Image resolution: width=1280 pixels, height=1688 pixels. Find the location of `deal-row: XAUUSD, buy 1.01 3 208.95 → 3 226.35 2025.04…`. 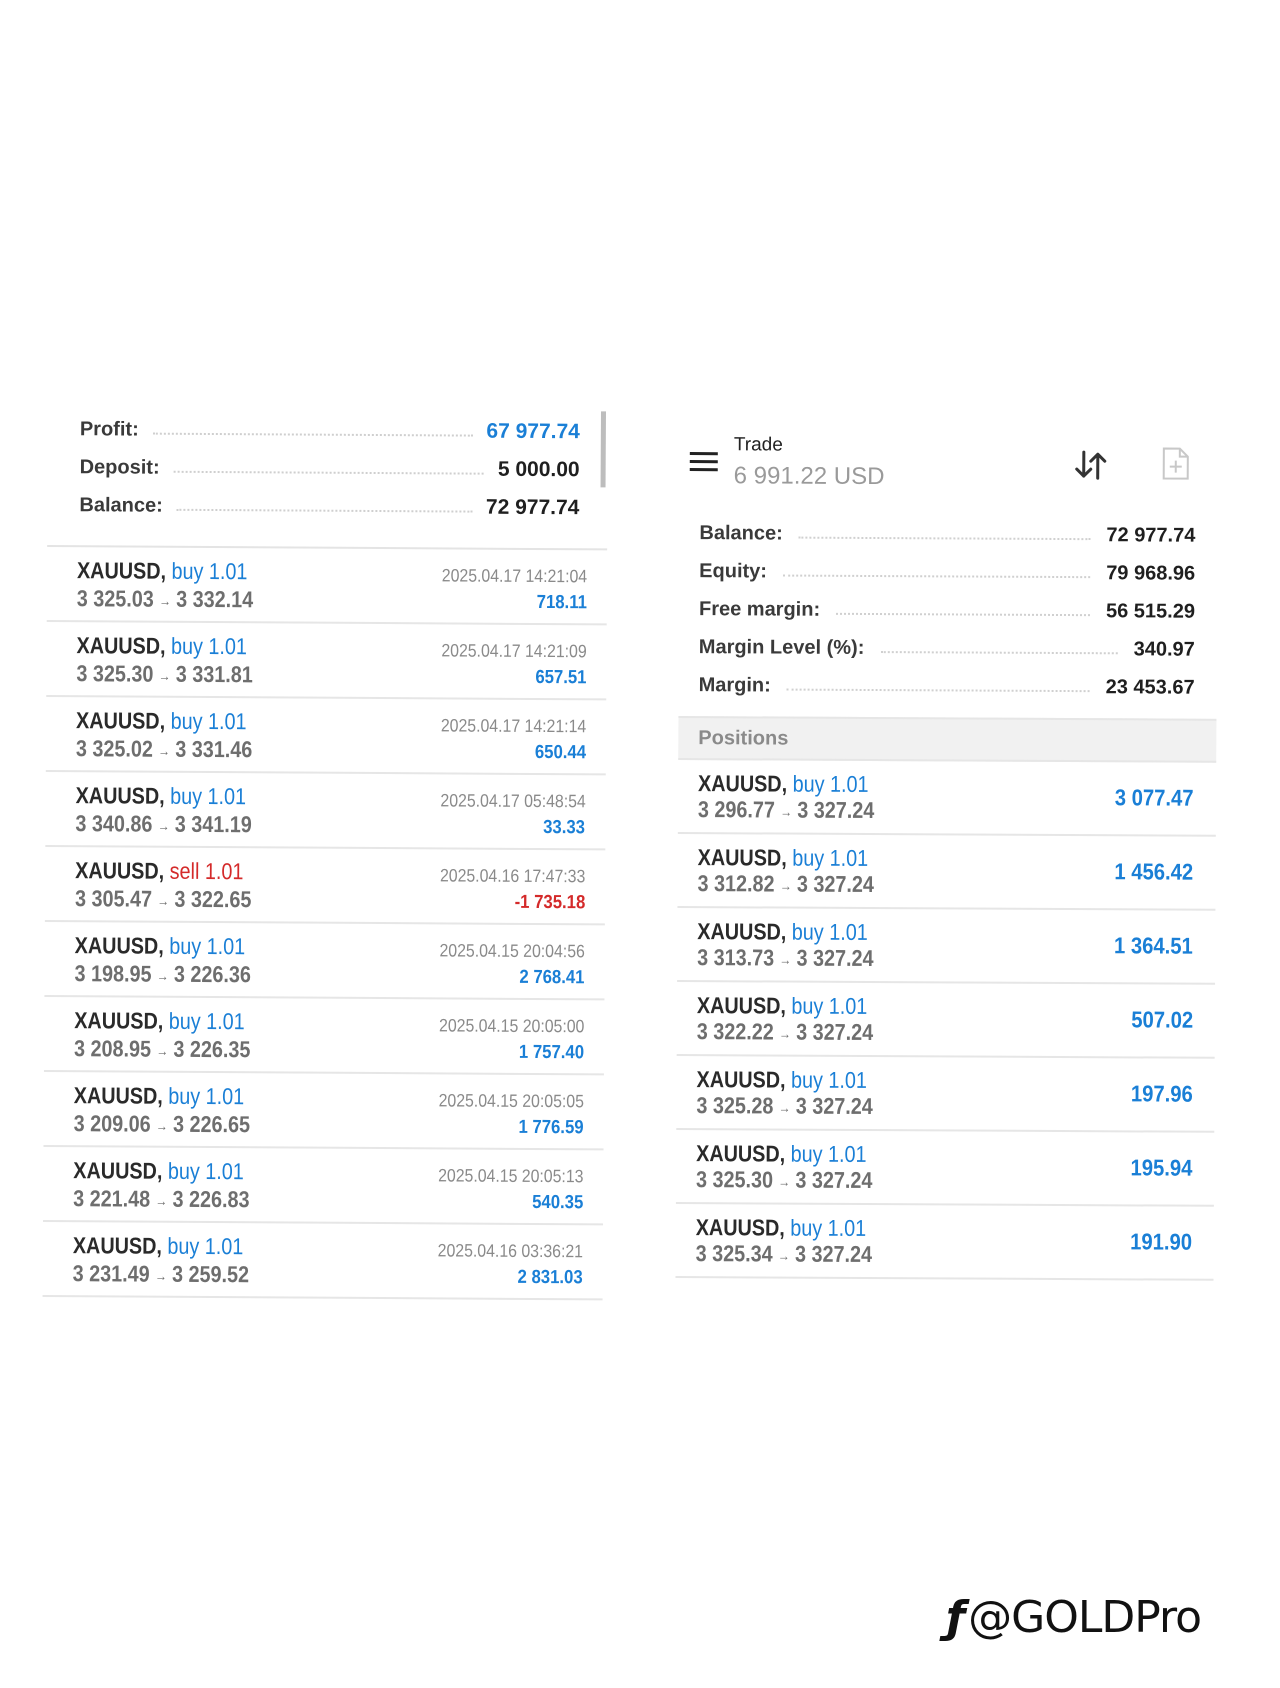

deal-row: XAUUSD, buy 1.01 3 208.95 → 3 226.35 2025.04… is located at coordinates (324, 1036).